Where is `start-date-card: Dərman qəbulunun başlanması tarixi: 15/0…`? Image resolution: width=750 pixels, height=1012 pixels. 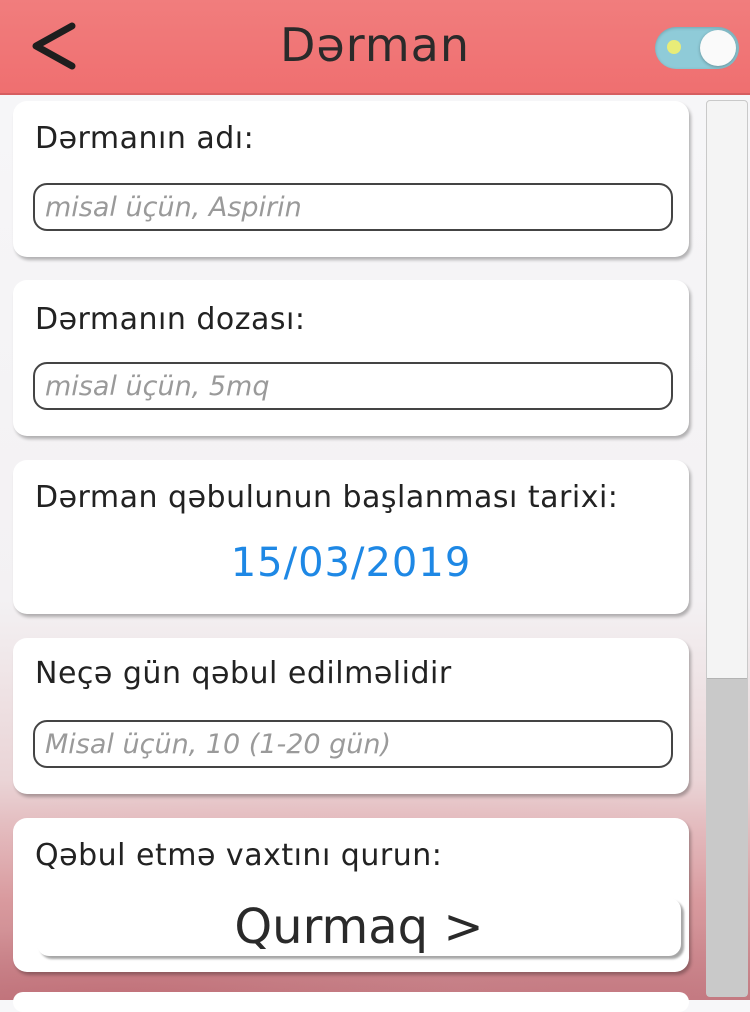
start-date-card: Dərman qəbulunun başlanması tarixi: 15/0… is located at coordinates (351, 537).